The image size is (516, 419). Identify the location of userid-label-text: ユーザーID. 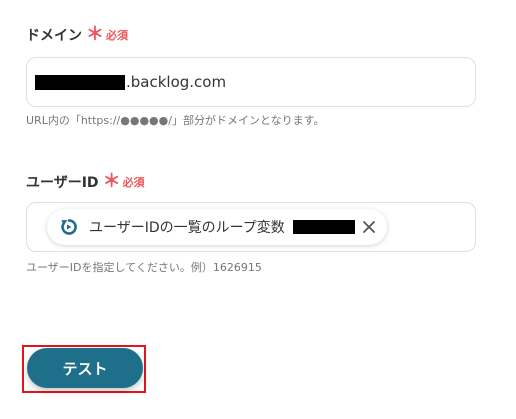
(62, 183).